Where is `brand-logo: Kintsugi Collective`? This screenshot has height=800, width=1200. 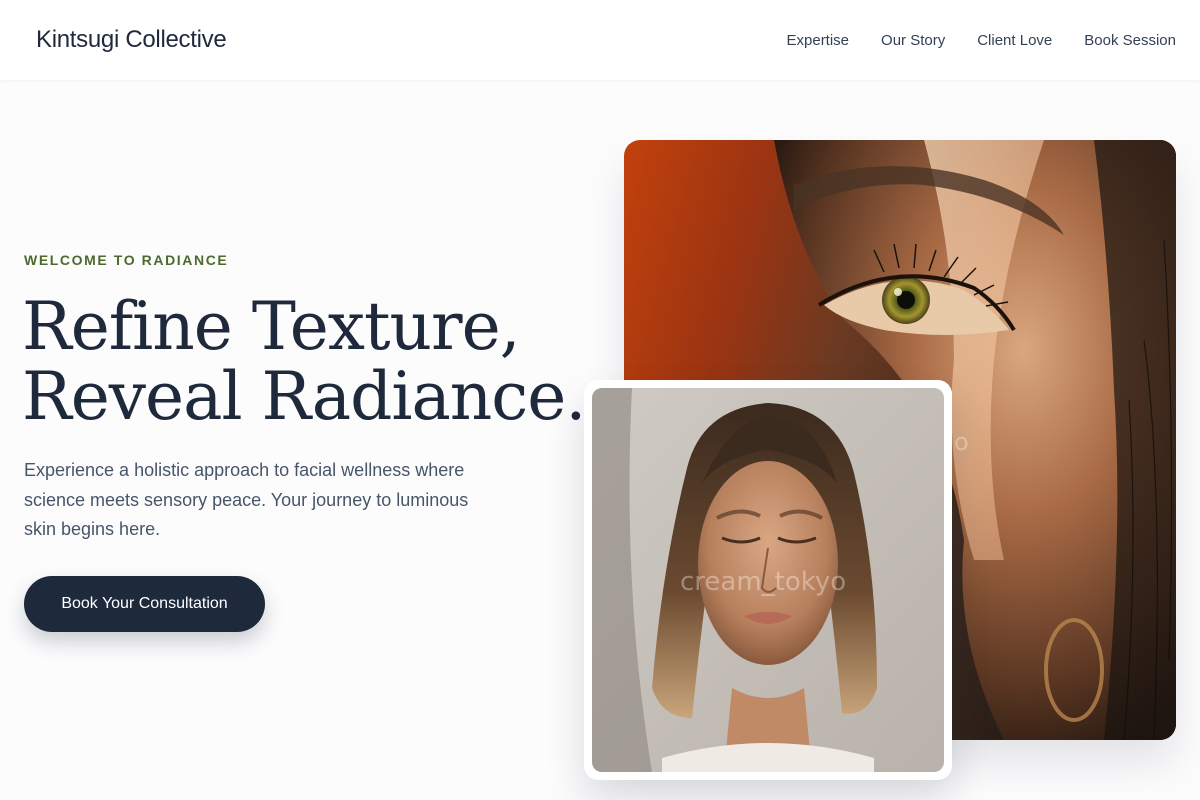 brand-logo: Kintsugi Collective is located at coordinates (131, 40).